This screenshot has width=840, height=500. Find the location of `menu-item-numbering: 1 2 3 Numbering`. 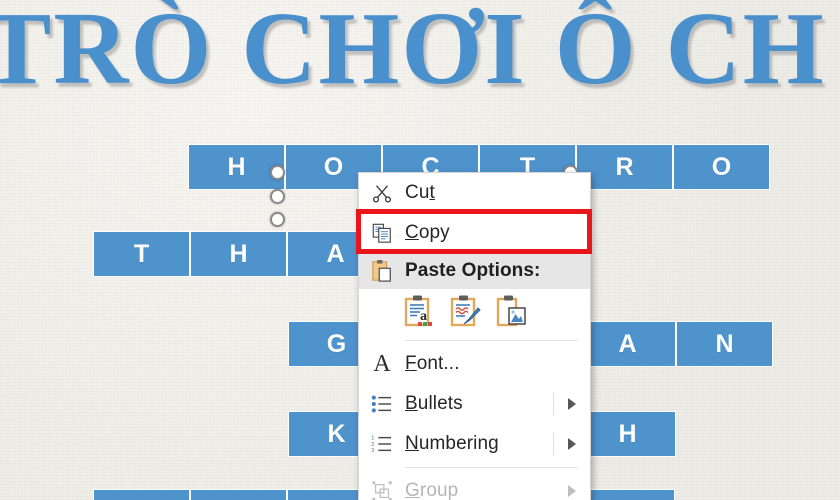

menu-item-numbering: 1 2 3 Numbering is located at coordinates (474, 444).